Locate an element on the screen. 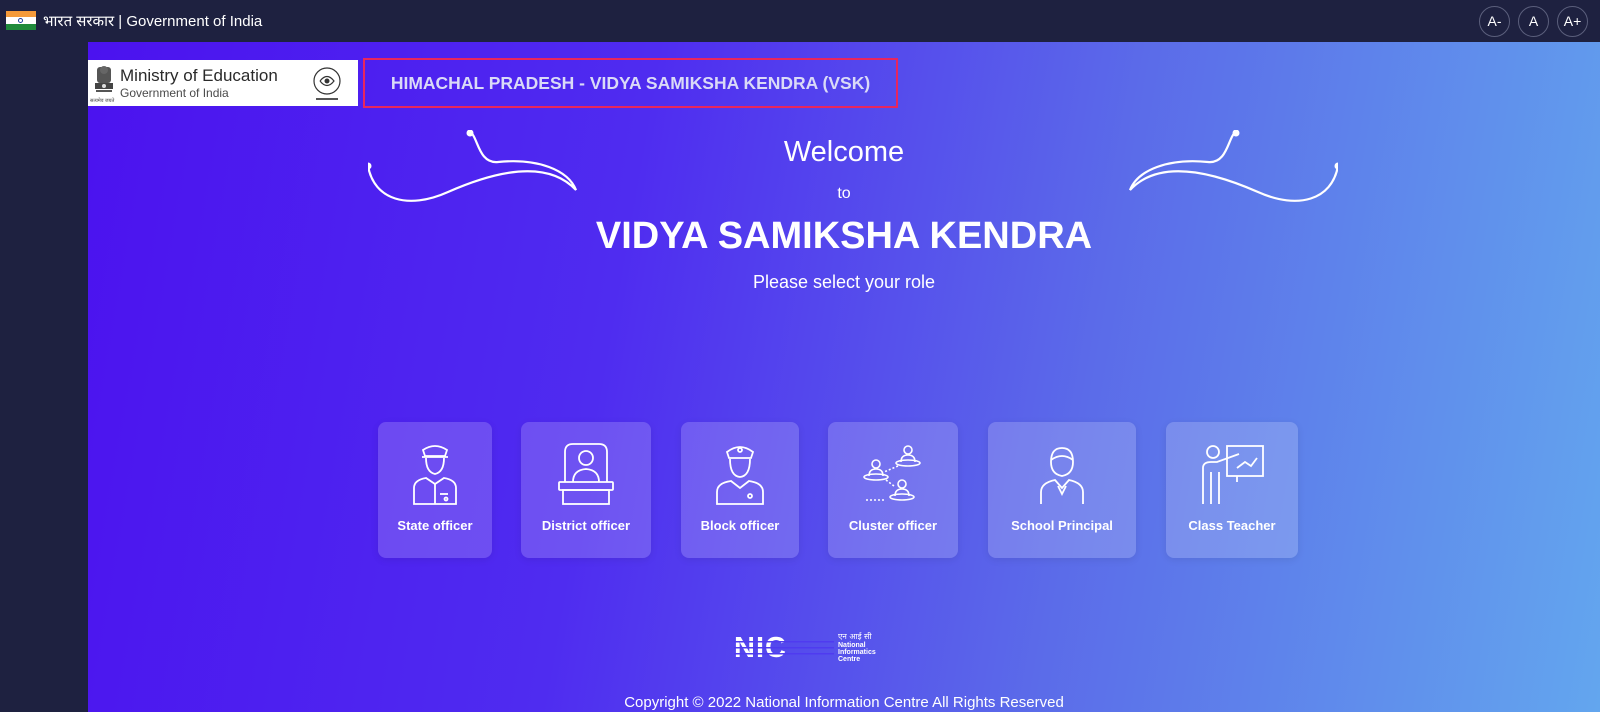 The image size is (1600, 712). ministry-title: Ministry of Education is located at coordinates (199, 75).